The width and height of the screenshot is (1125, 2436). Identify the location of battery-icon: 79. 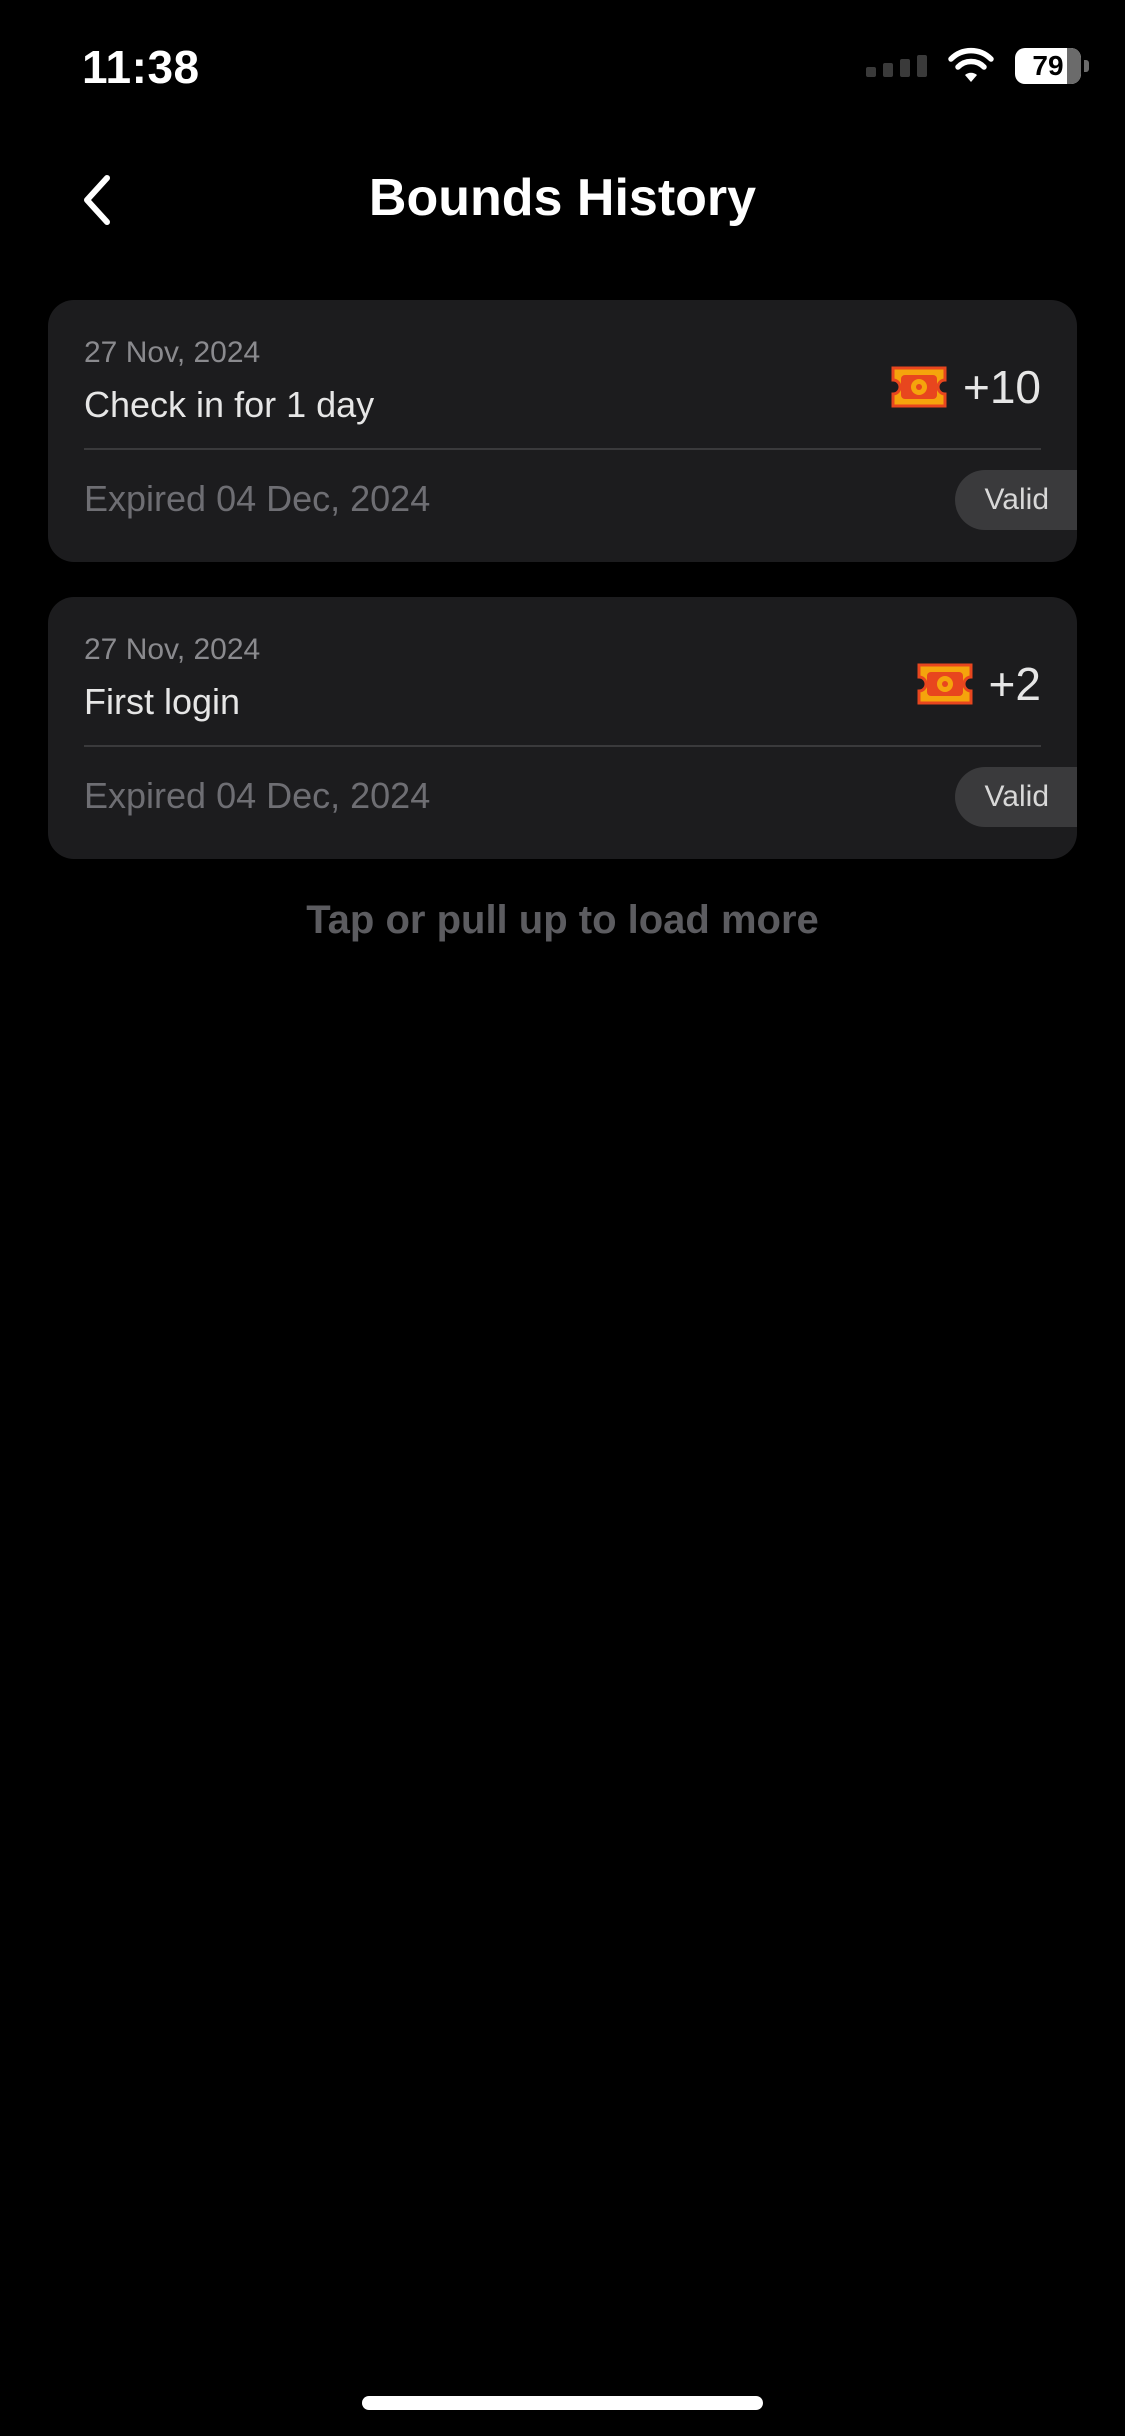
(1052, 66).